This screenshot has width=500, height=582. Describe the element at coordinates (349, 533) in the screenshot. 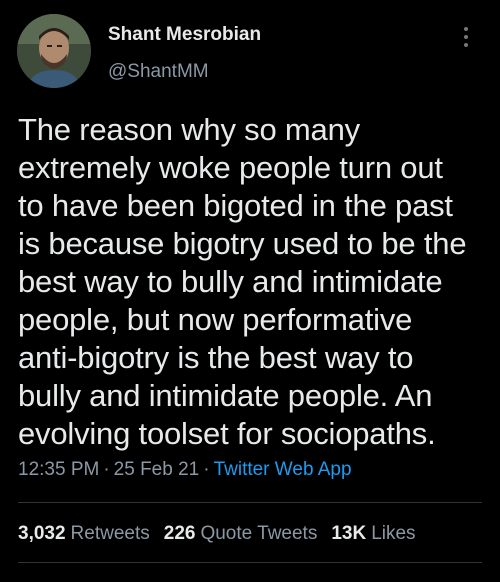

I see `likes-count: 13K` at that location.